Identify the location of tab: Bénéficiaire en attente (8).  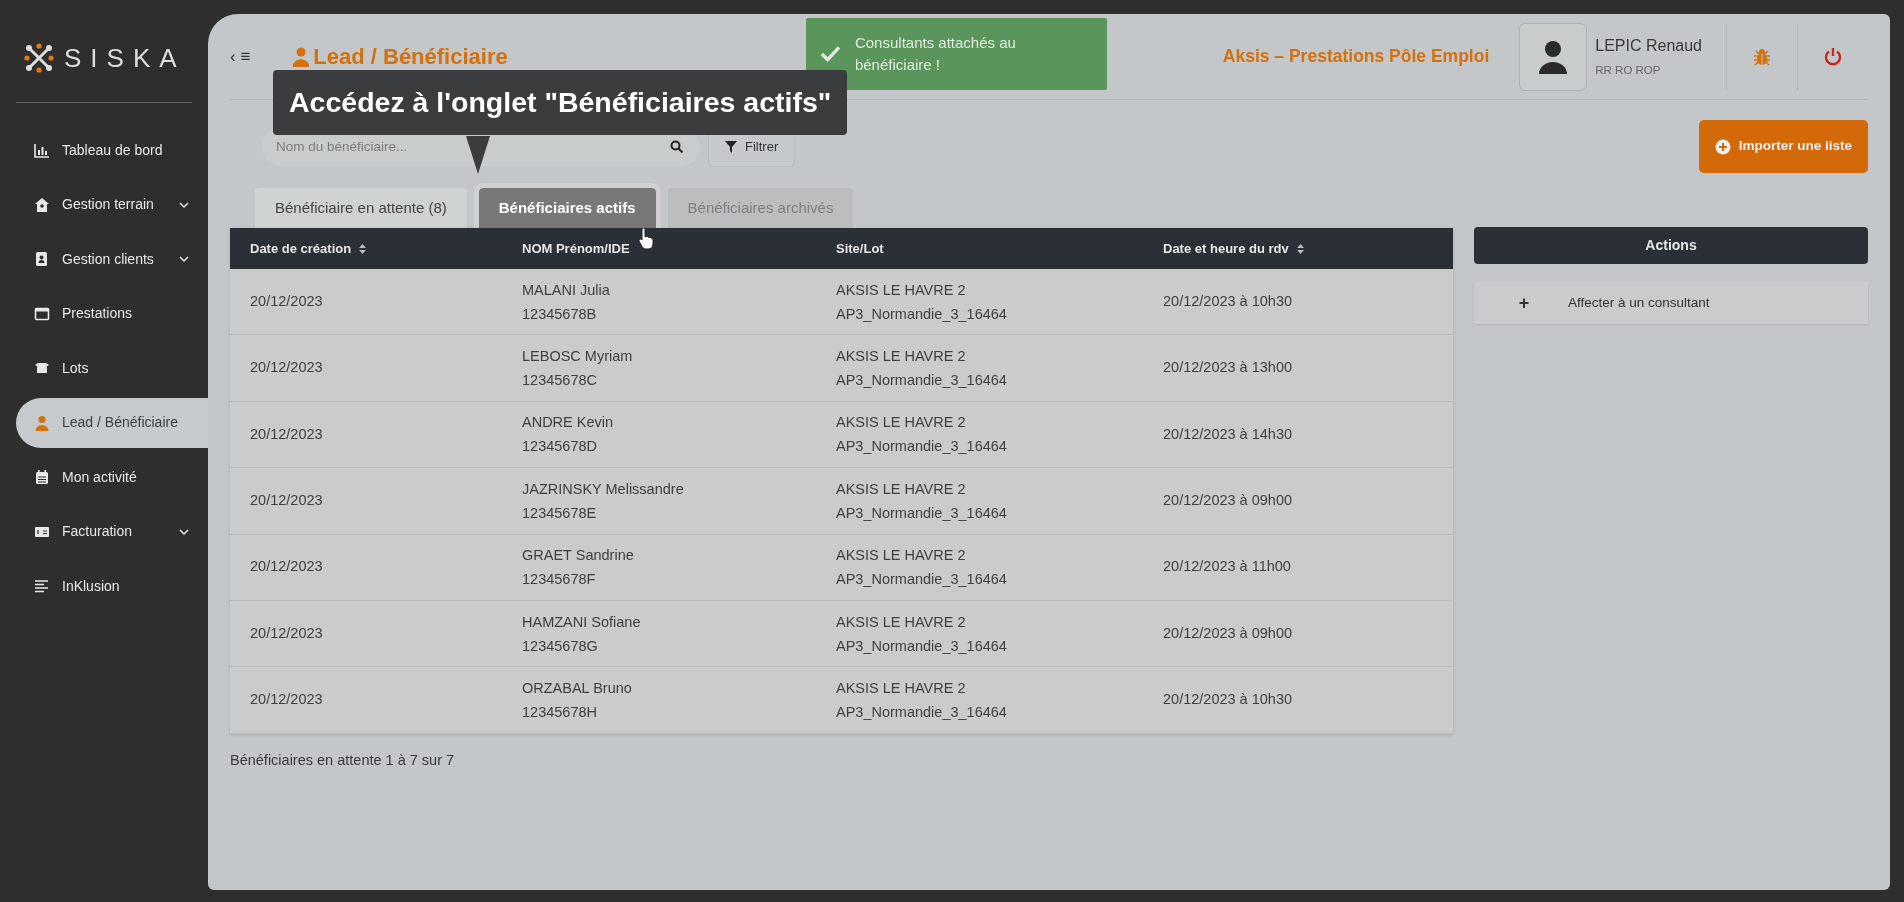
(361, 208).